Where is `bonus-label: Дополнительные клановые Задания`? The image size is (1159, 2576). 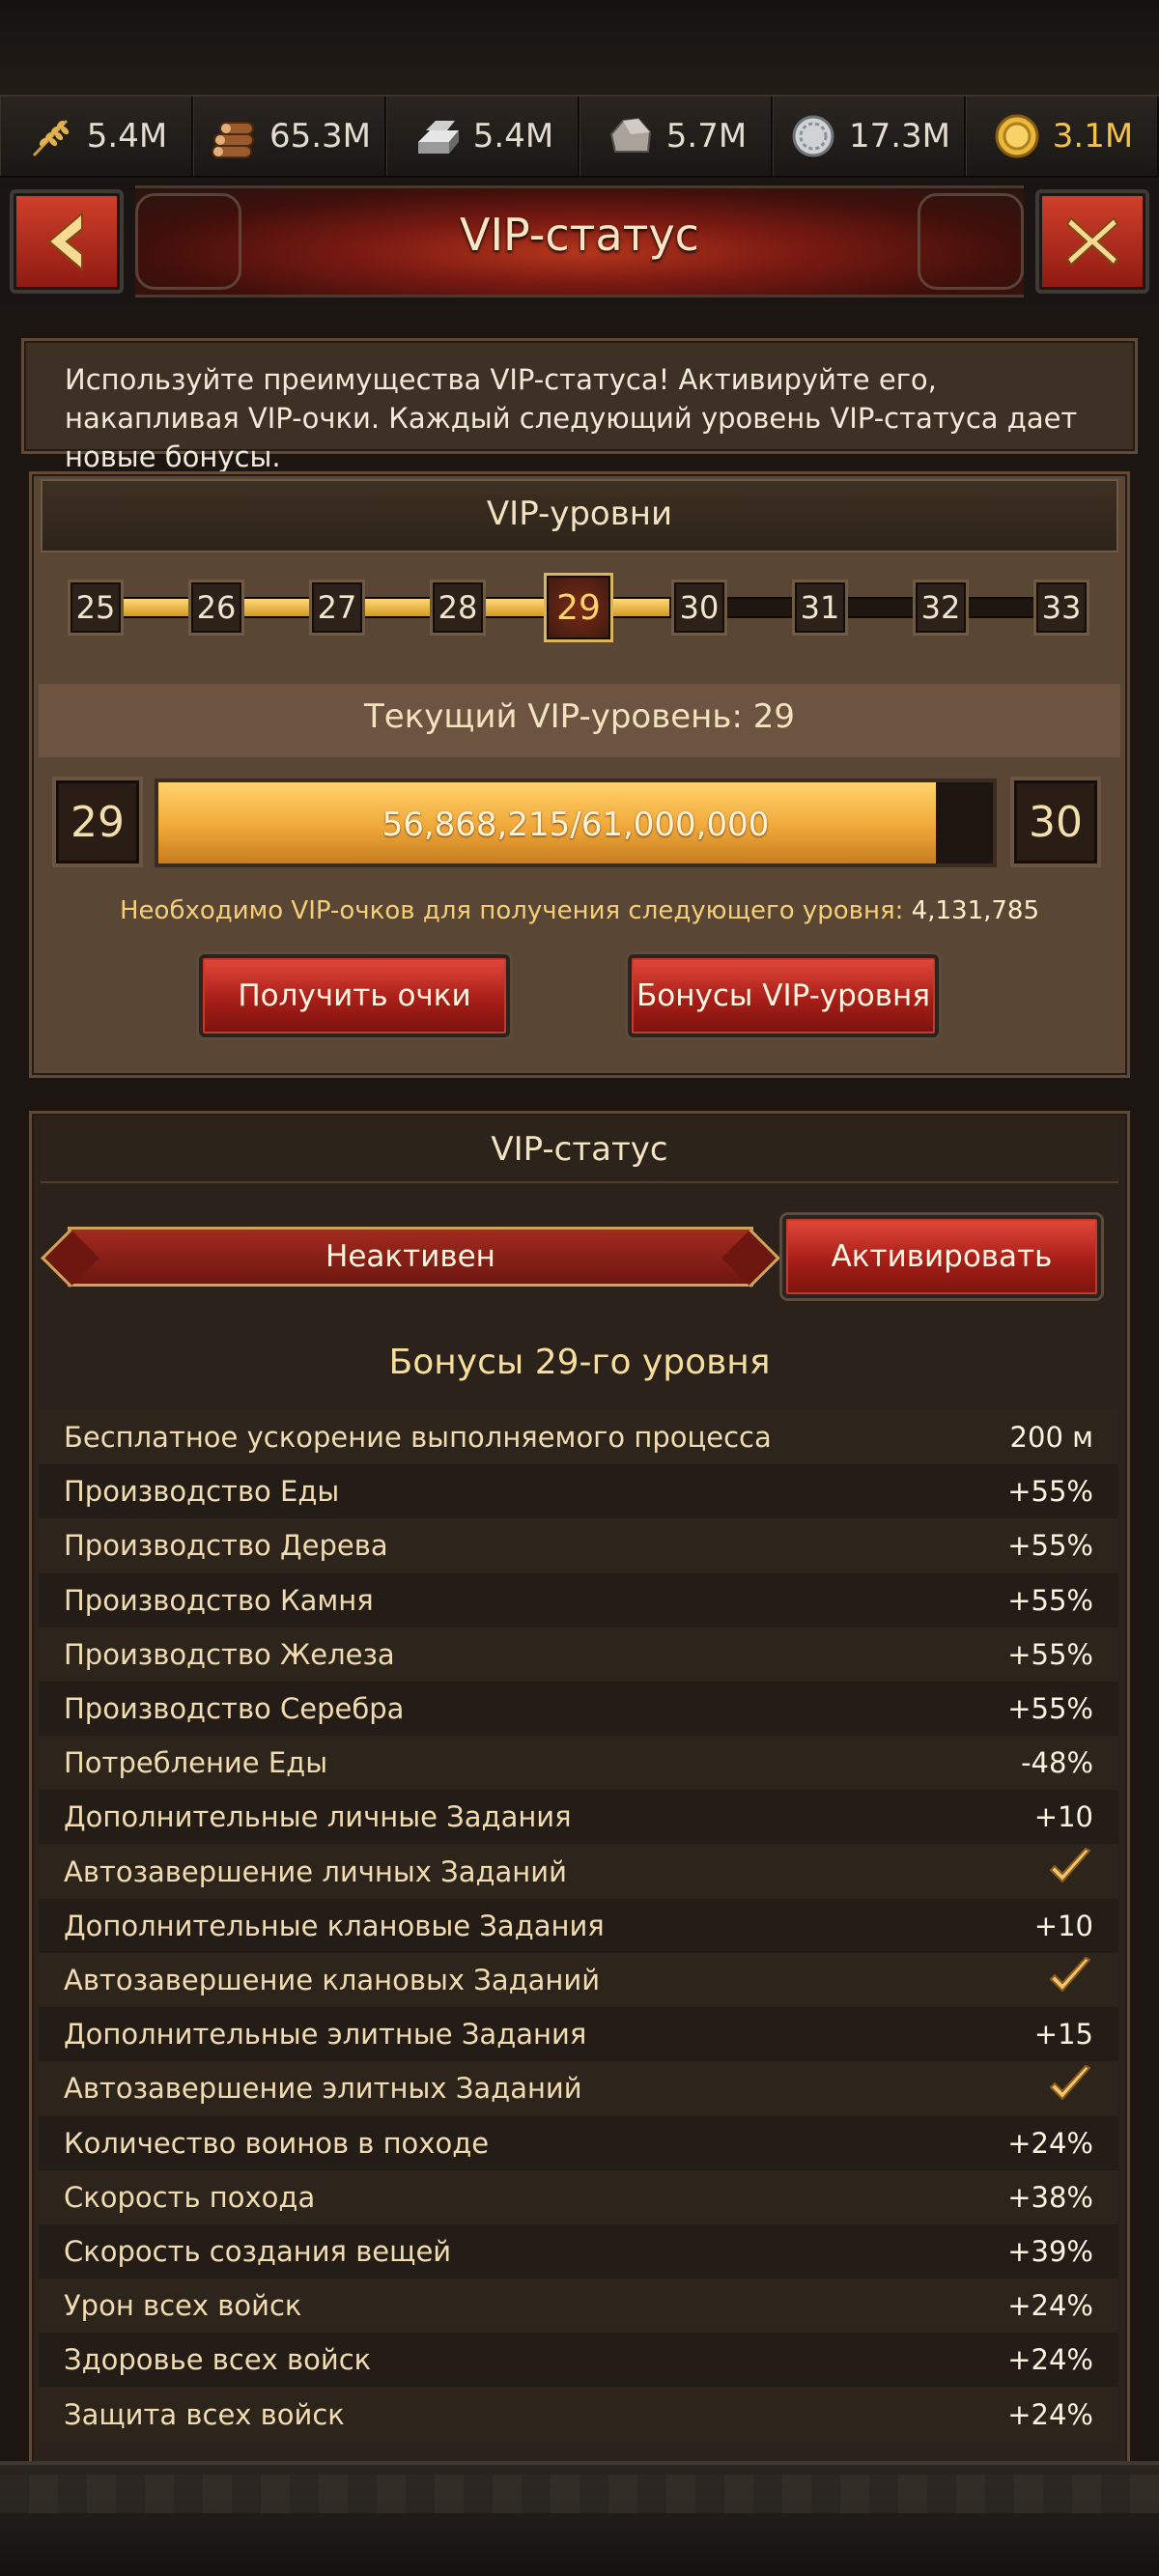
bonus-label: Дополнительные клановые Задания is located at coordinates (334, 1925).